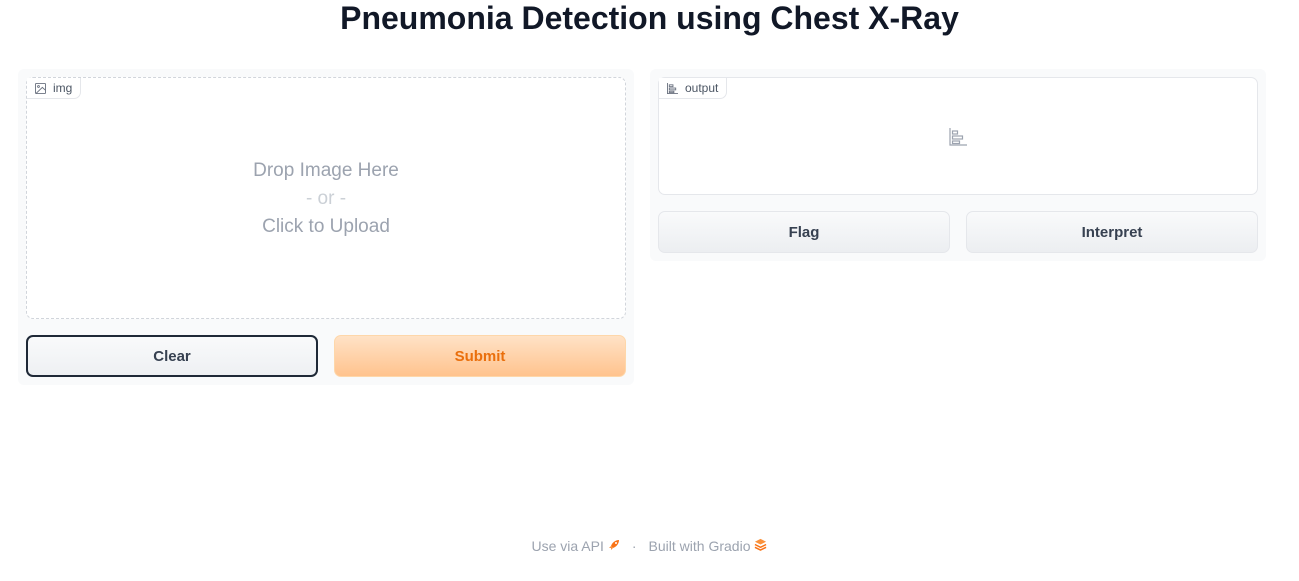 Image resolution: width=1299 pixels, height=581 pixels. What do you see at coordinates (649, 18) in the screenshot?
I see `page-title: Pneumonia Detection using Chest X-Ray` at bounding box center [649, 18].